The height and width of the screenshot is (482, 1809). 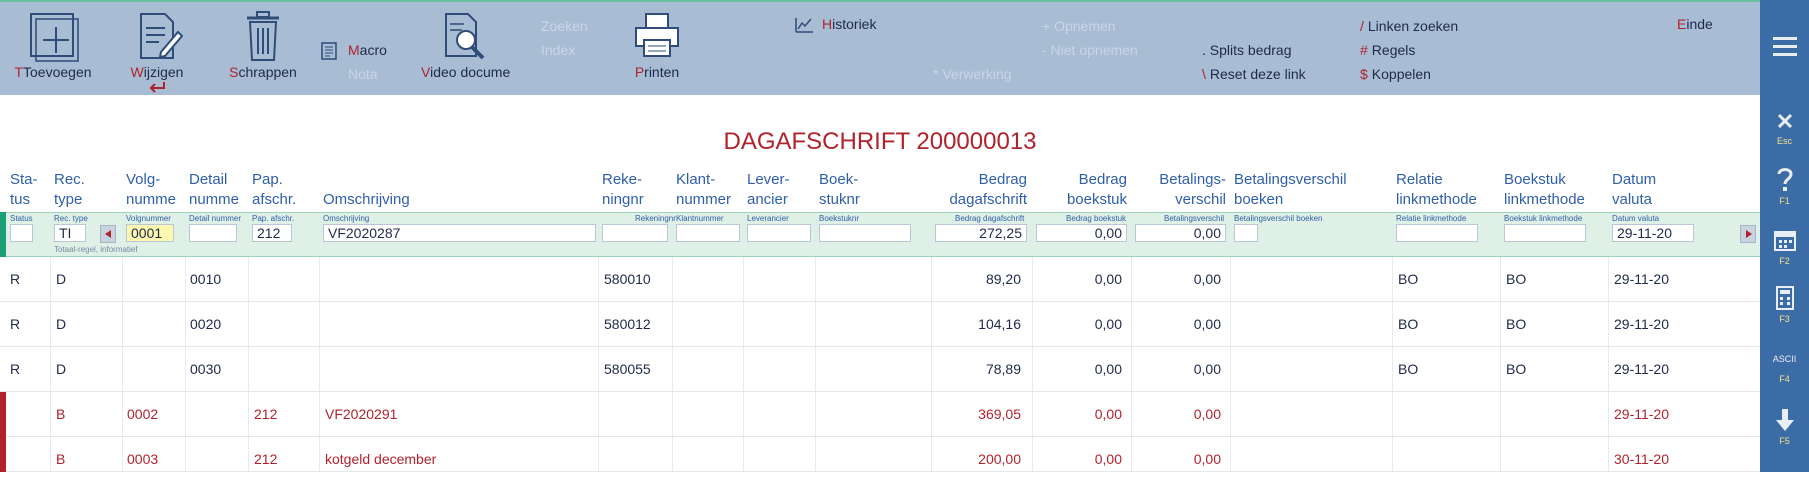 What do you see at coordinates (1436, 190) in the screenshot?
I see `header-relatie-linkmethode: Relatie linkmethode` at bounding box center [1436, 190].